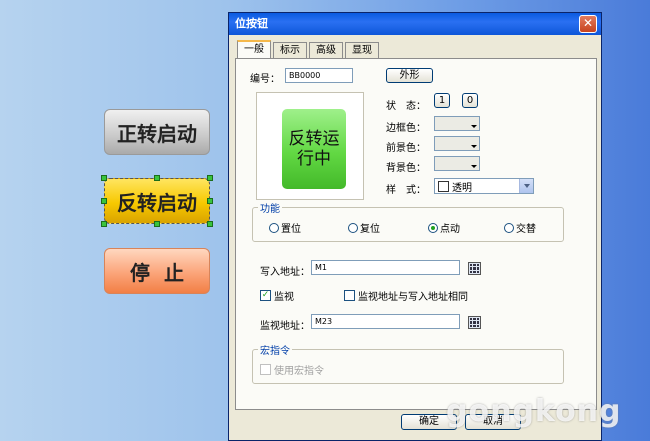  What do you see at coordinates (588, 24) in the screenshot?
I see `close-icon: ✕` at bounding box center [588, 24].